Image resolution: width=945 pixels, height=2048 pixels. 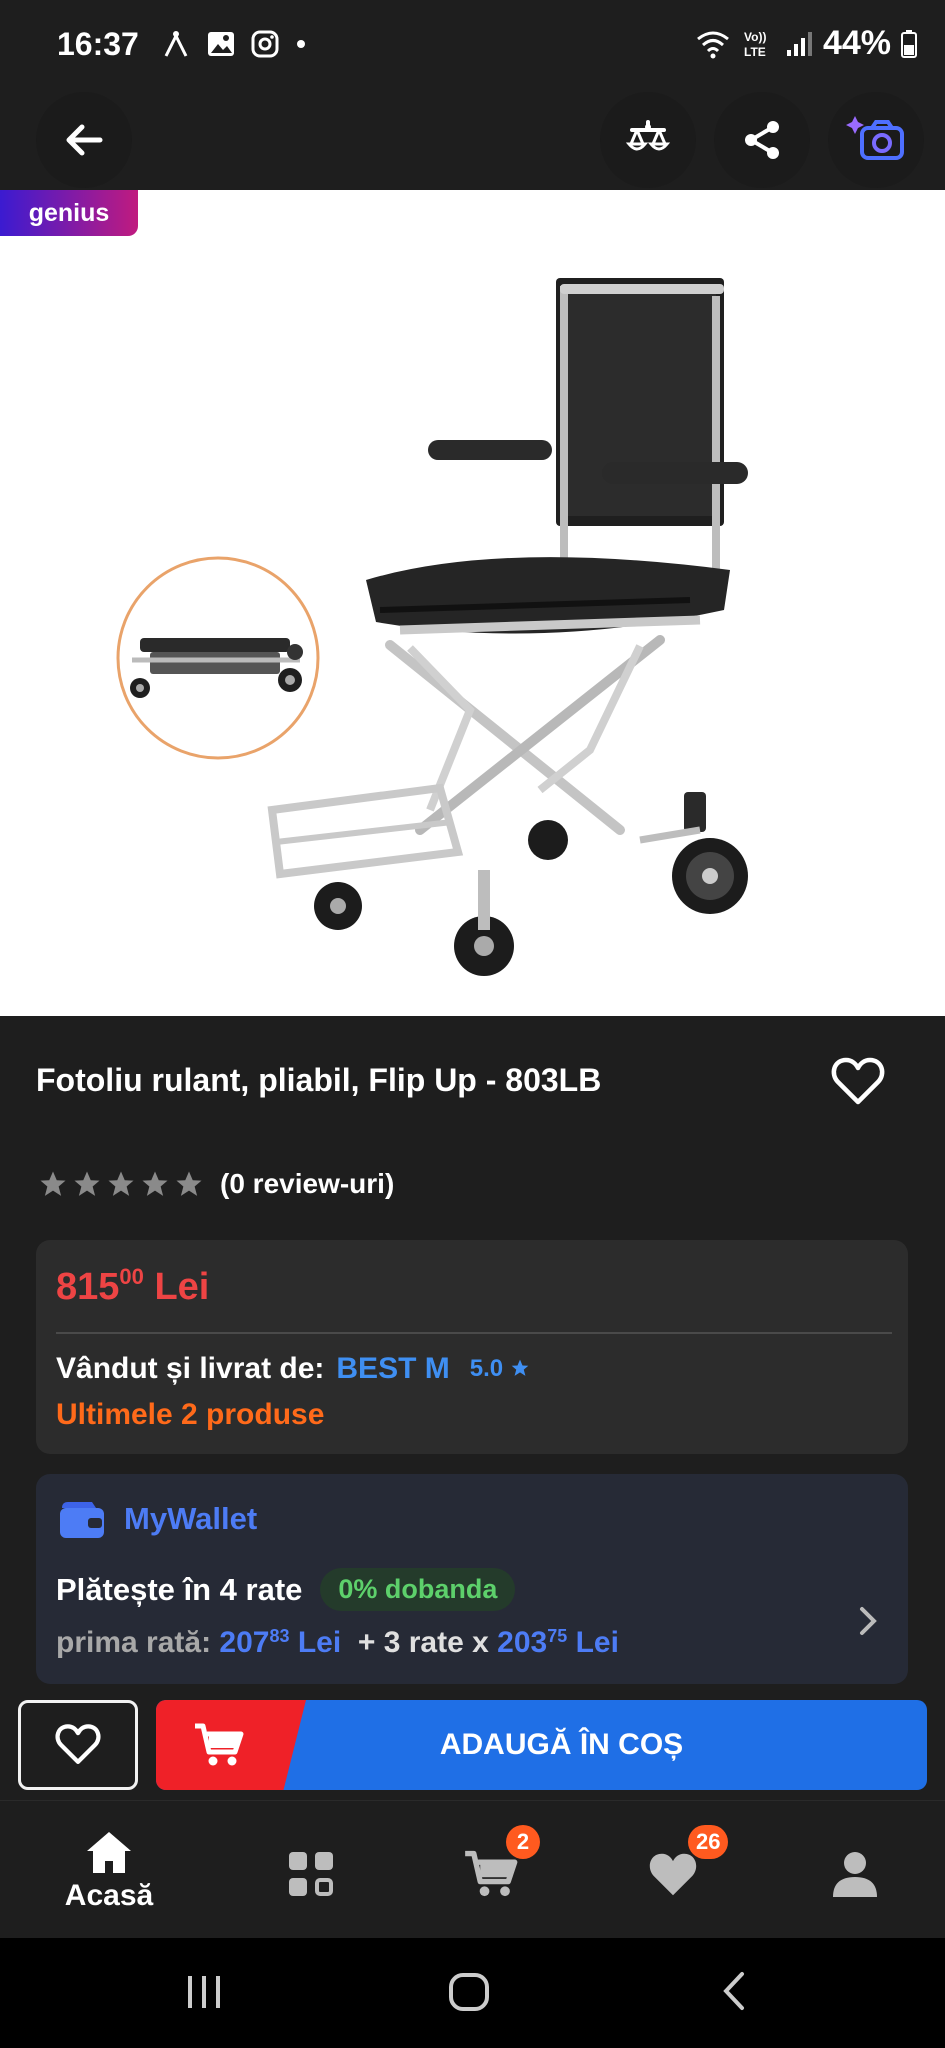 I want to click on seller-label: Vândut și livrat de:, so click(x=190, y=1368).